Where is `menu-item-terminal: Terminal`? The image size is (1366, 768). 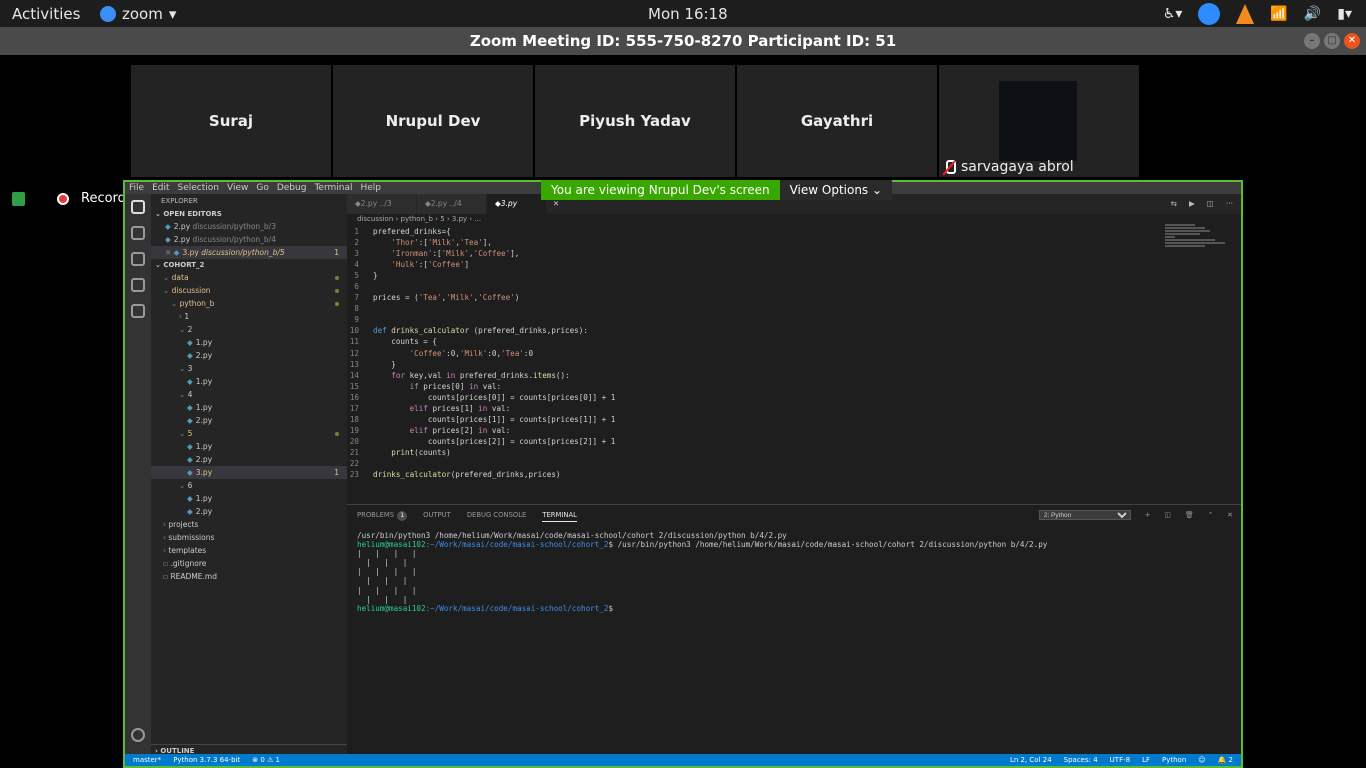
menu-item-terminal: Terminal is located at coordinates (333, 188).